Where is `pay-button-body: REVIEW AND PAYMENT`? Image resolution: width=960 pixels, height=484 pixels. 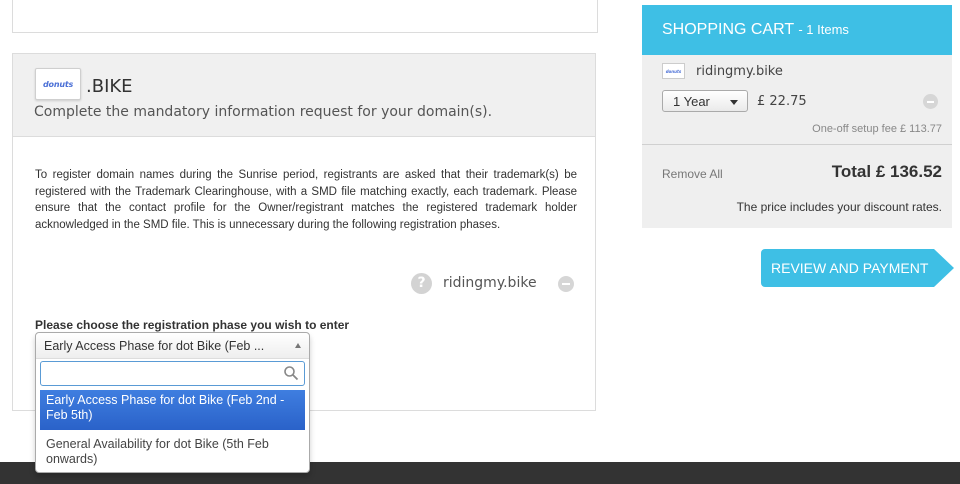 pay-button-body: REVIEW AND PAYMENT is located at coordinates (847, 268).